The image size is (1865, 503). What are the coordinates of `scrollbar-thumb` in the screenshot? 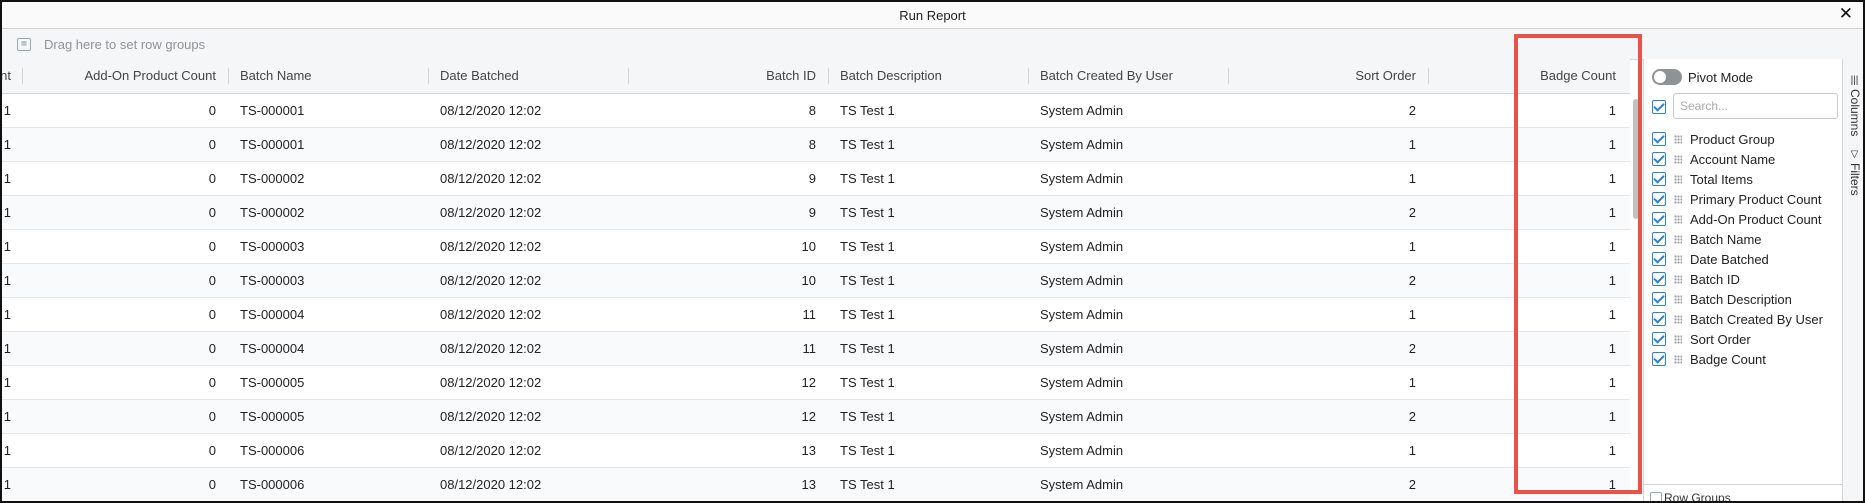 It's located at (1636, 159).